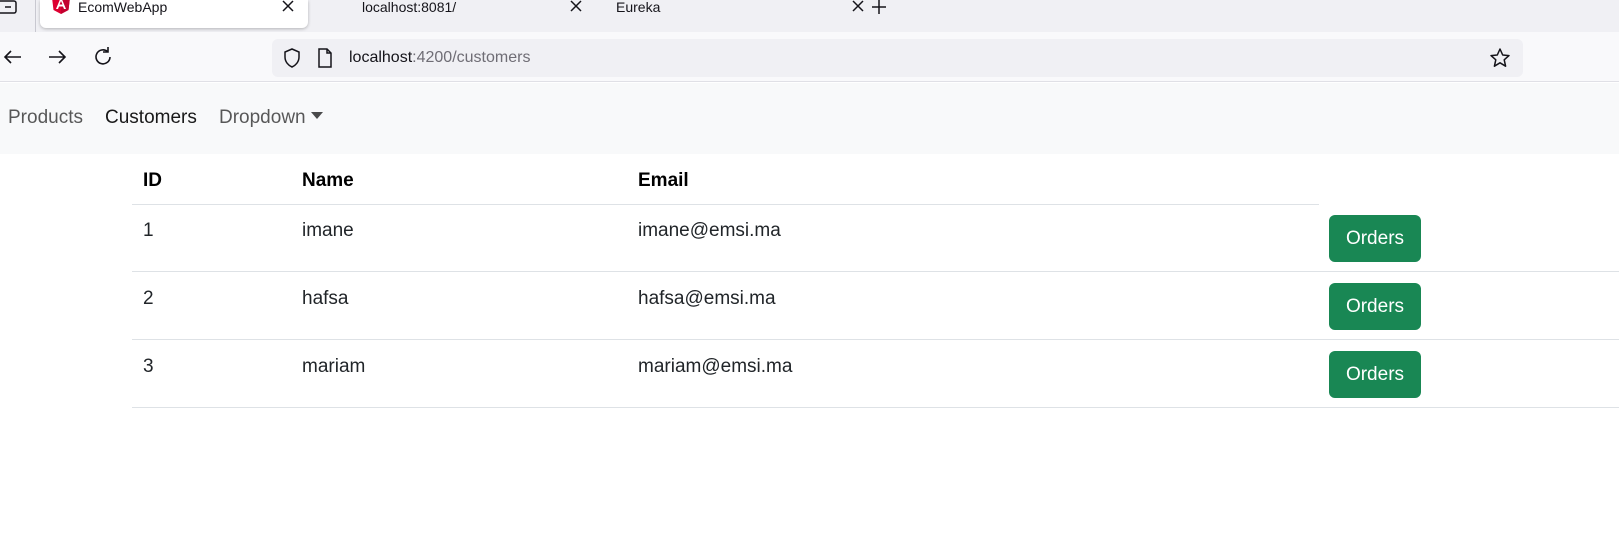 This screenshot has height=534, width=1619. What do you see at coordinates (707, 298) in the screenshot?
I see `cell-email: hafsa@emsi.ma` at bounding box center [707, 298].